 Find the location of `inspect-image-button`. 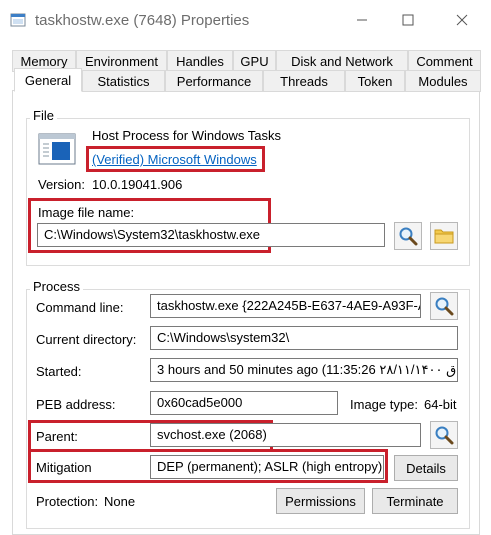

inspect-image-button is located at coordinates (408, 236).